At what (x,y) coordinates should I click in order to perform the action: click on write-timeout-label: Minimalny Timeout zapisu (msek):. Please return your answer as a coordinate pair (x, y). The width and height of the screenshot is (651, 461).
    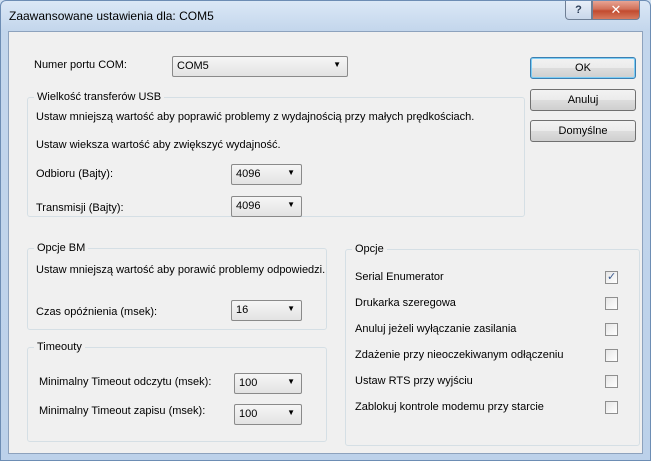
    Looking at the image, I should click on (122, 411).